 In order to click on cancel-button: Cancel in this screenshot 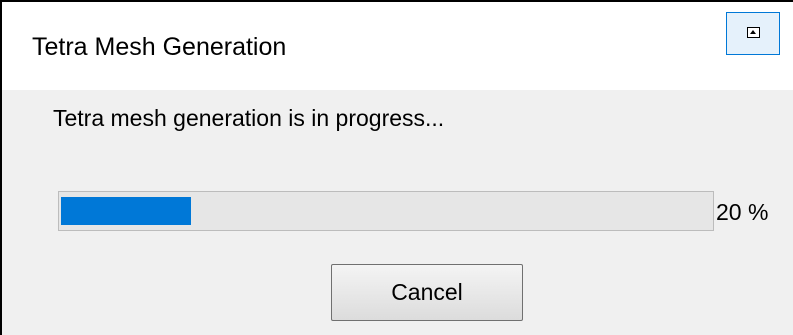, I will do `click(427, 292)`.